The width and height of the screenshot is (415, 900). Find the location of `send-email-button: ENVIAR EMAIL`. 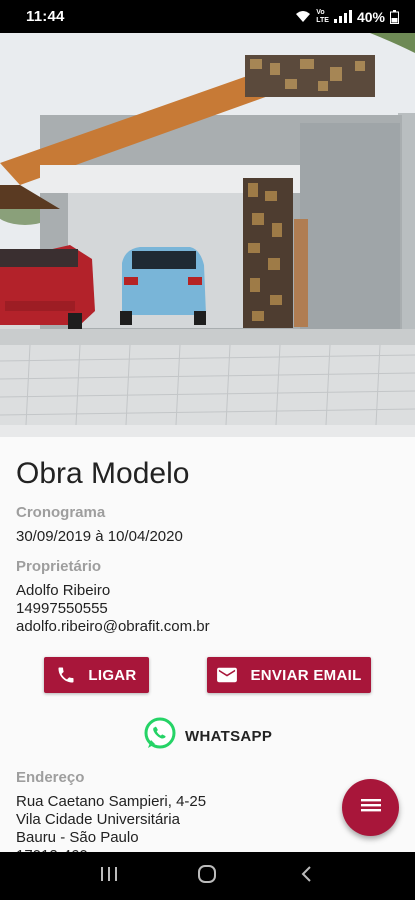

send-email-button: ENVIAR EMAIL is located at coordinates (289, 675).